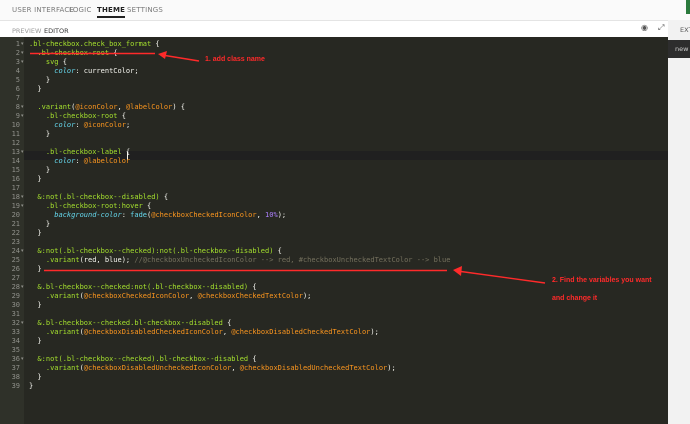  I want to click on arrow-1-line, so click(180, 58).